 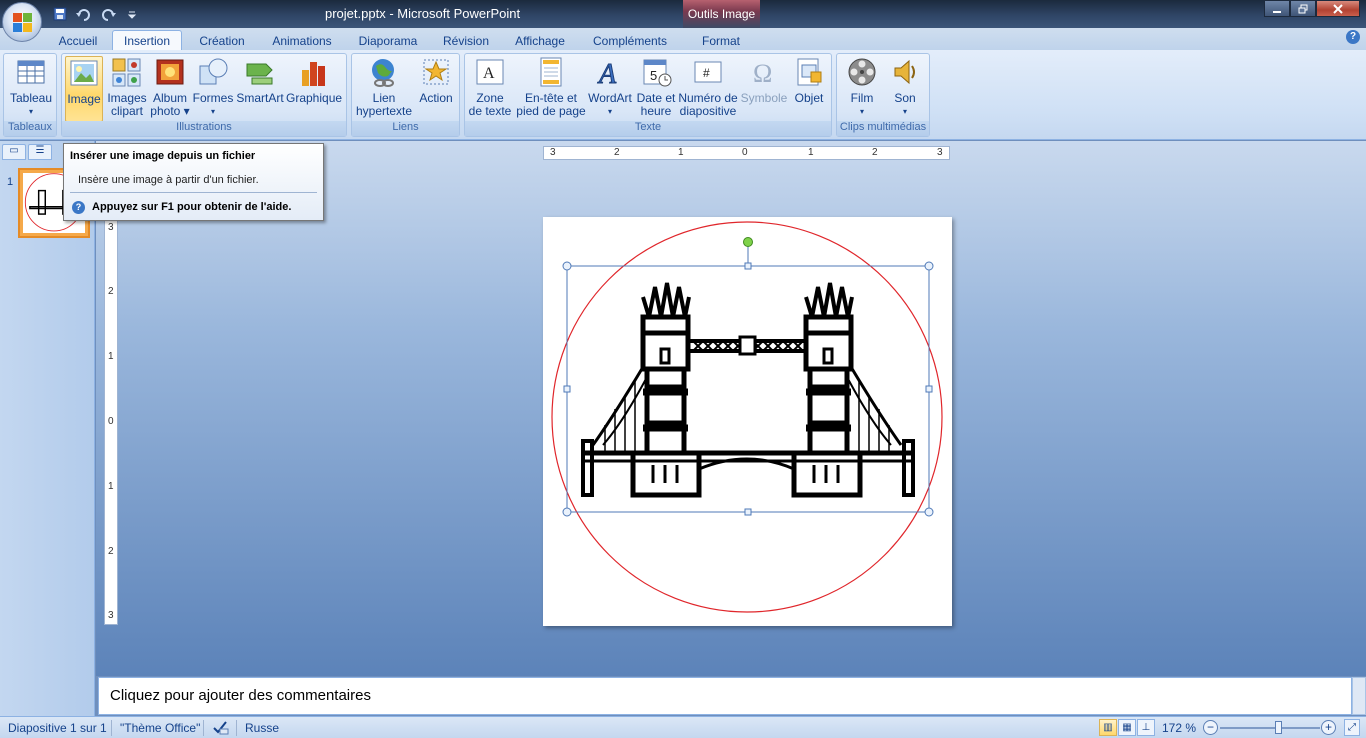 What do you see at coordinates (27, 153) in the screenshot?
I see `panel-tabs: ▭ ☰` at bounding box center [27, 153].